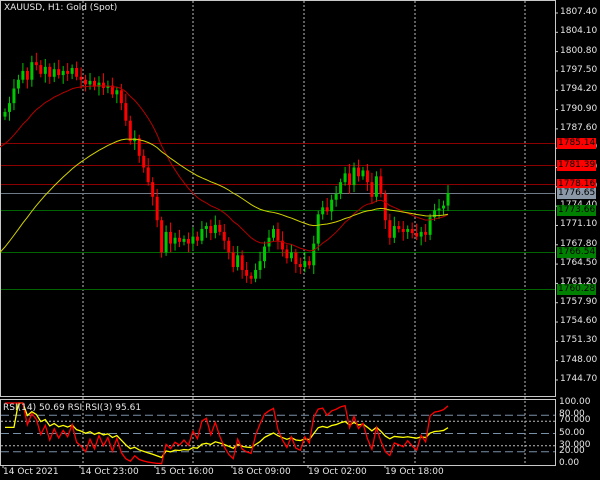  Describe the element at coordinates (576, 289) in the screenshot. I see `level-tag-green: 1760.28` at that location.